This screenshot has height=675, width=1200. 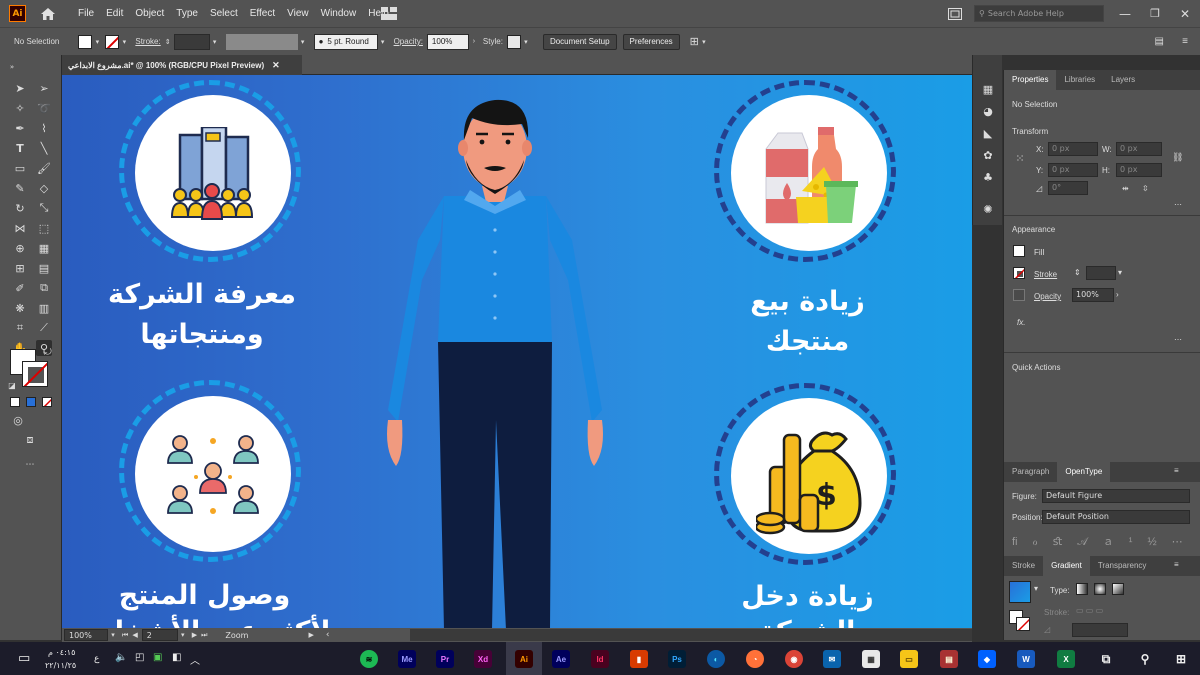 I want to click on notification-icon: ▭, so click(x=24, y=658).